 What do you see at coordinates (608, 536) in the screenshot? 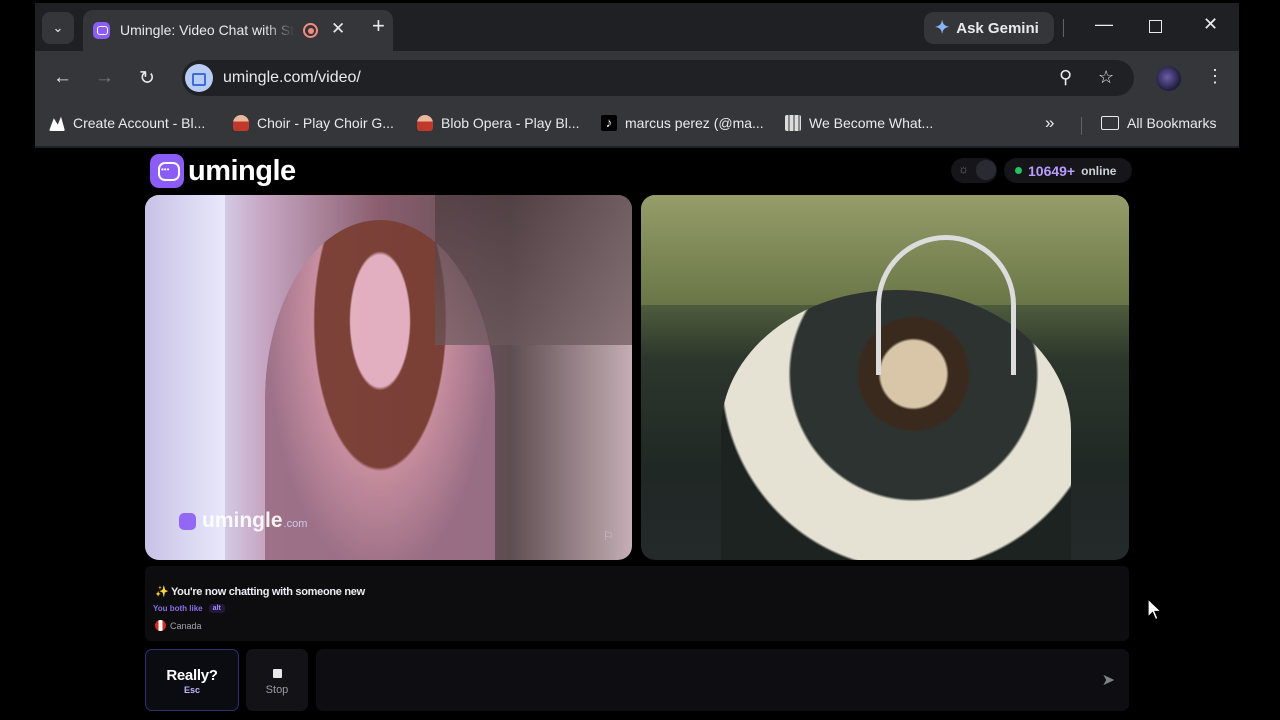
I see `report-flag-icon: ⚐` at bounding box center [608, 536].